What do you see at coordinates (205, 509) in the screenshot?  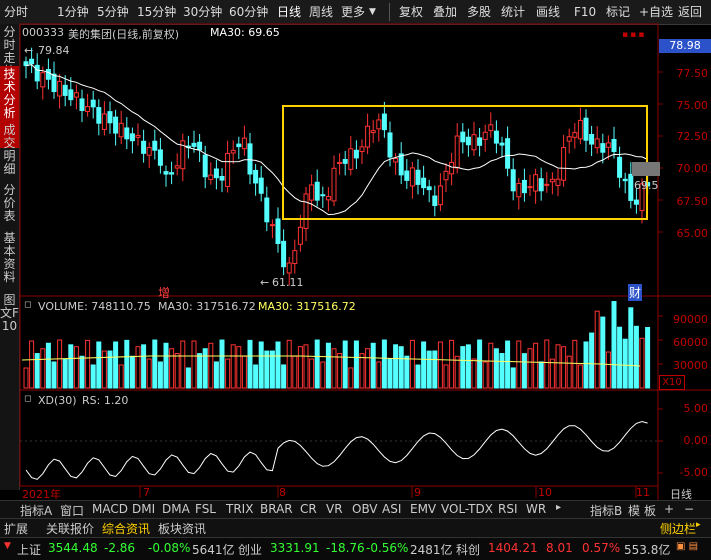 I see `tab-fsl: FSL` at bounding box center [205, 509].